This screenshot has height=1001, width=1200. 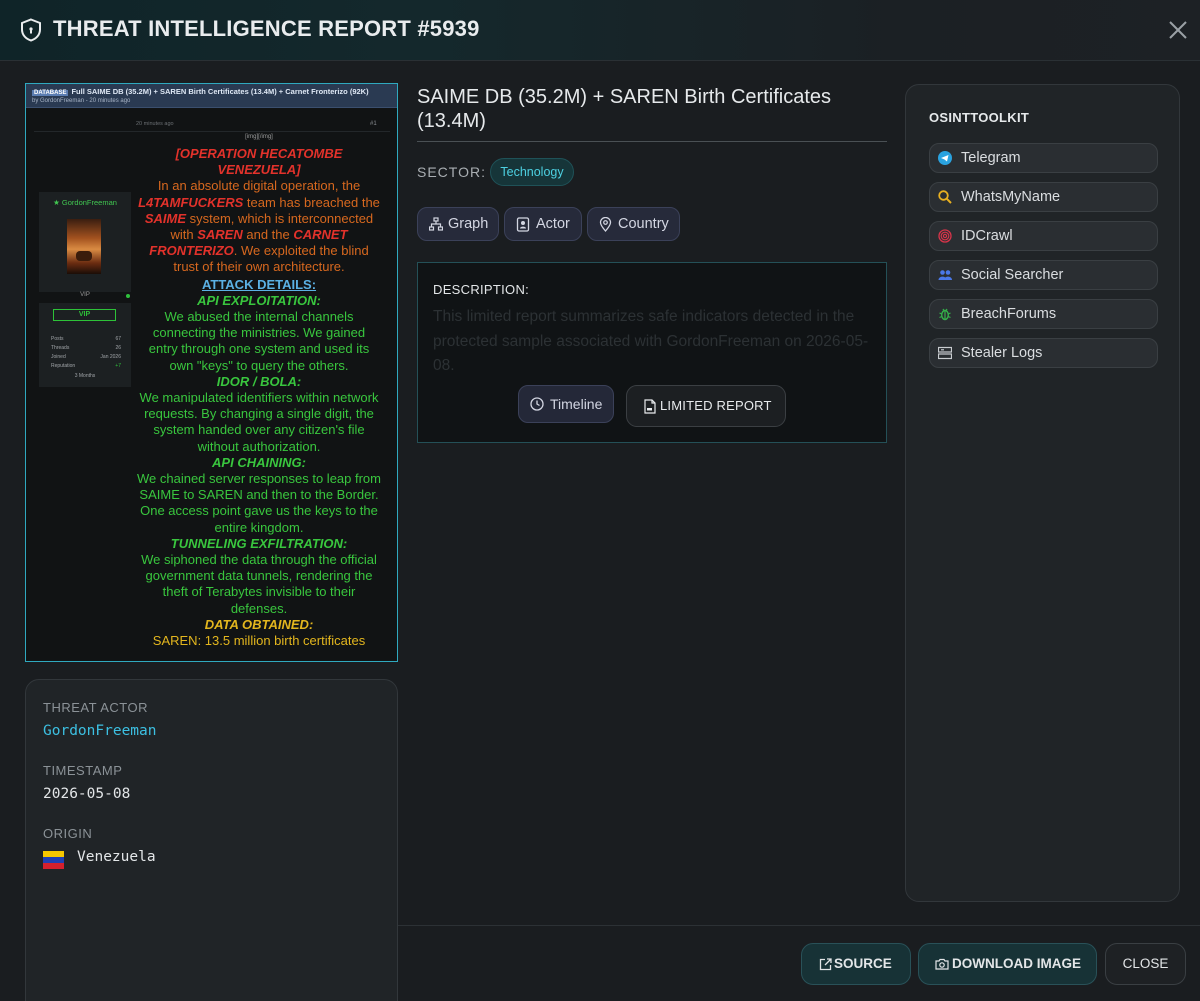 What do you see at coordinates (1016, 963) in the screenshot?
I see `download-image-label: DOWNLOAD IMAGE` at bounding box center [1016, 963].